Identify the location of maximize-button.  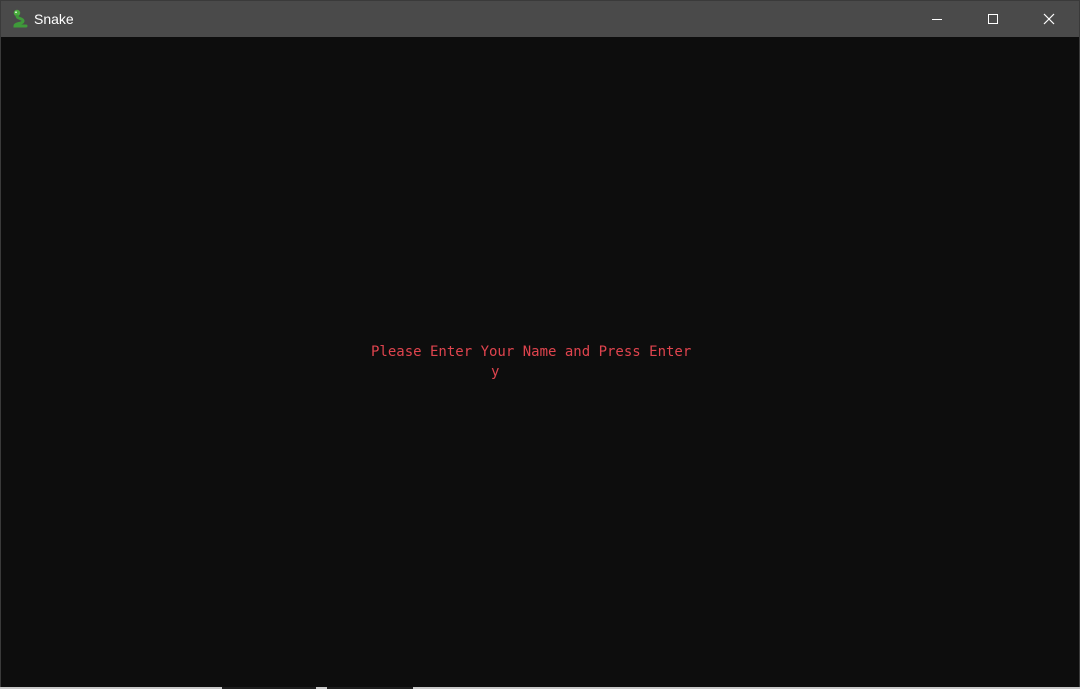
(993, 19).